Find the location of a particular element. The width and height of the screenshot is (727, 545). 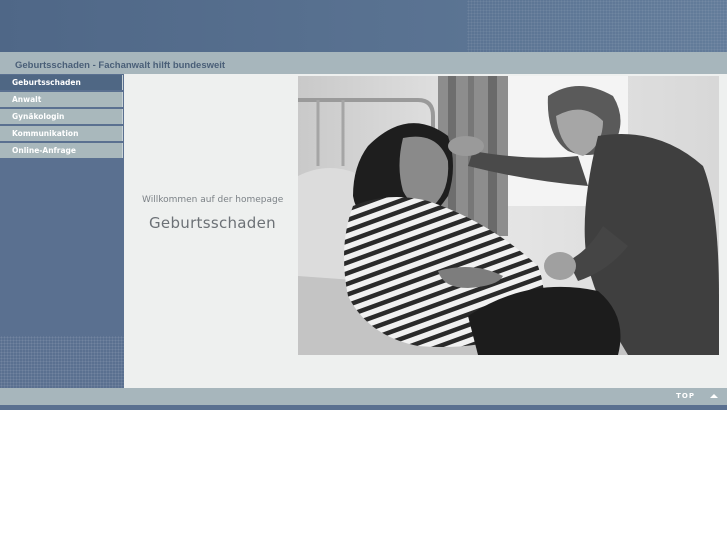

footer-bar: TOP is located at coordinates (363, 396).